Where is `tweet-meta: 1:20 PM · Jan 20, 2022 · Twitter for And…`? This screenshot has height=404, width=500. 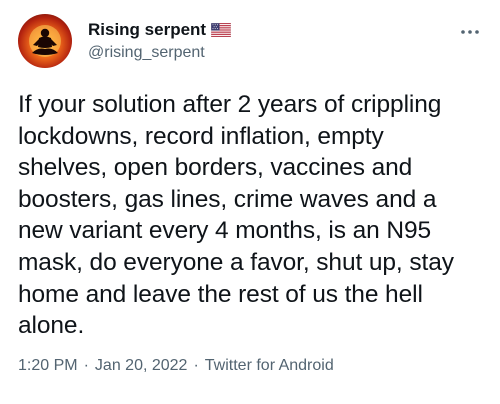
tweet-meta: 1:20 PM · Jan 20, 2022 · Twitter for And… is located at coordinates (176, 366).